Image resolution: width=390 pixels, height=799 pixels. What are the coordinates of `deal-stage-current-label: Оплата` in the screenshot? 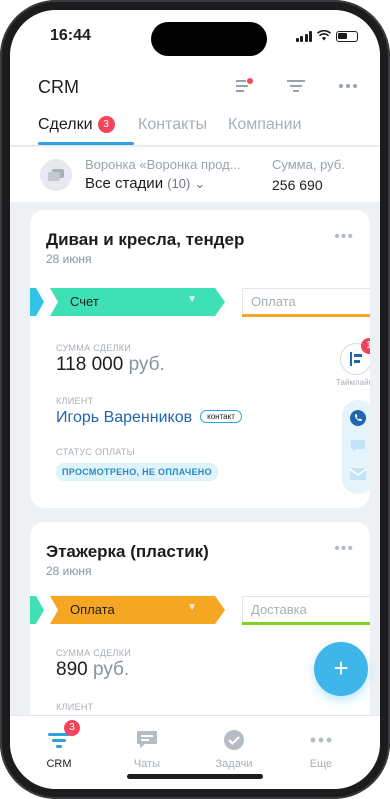 It's located at (92, 609).